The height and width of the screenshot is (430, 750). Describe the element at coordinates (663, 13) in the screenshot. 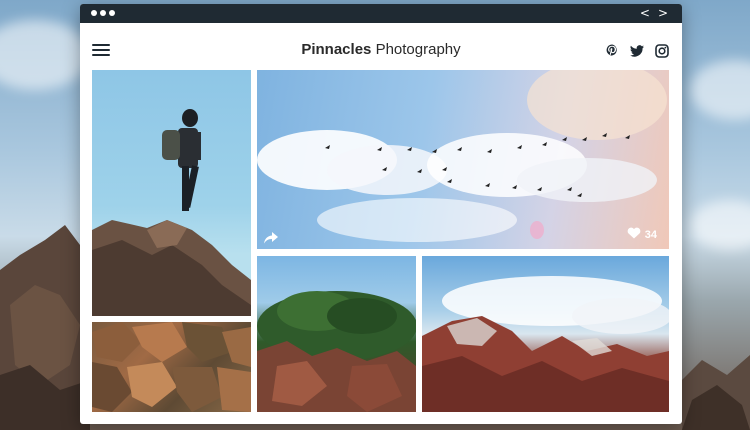

I see `chevron-right-icon: >` at that location.